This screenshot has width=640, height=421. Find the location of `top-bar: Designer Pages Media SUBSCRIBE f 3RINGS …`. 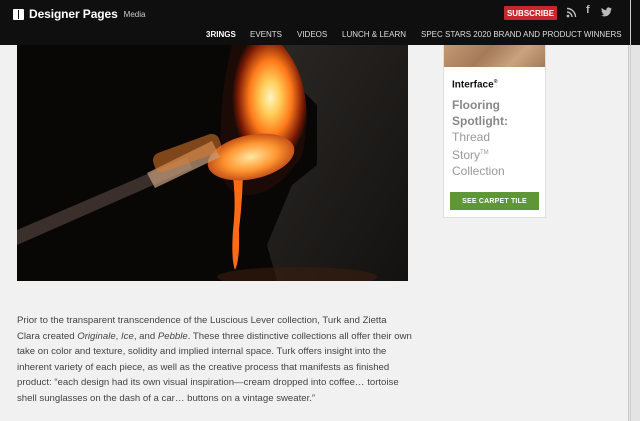

top-bar: Designer Pages Media SUBSCRIBE f 3RINGS … is located at coordinates (320, 22).